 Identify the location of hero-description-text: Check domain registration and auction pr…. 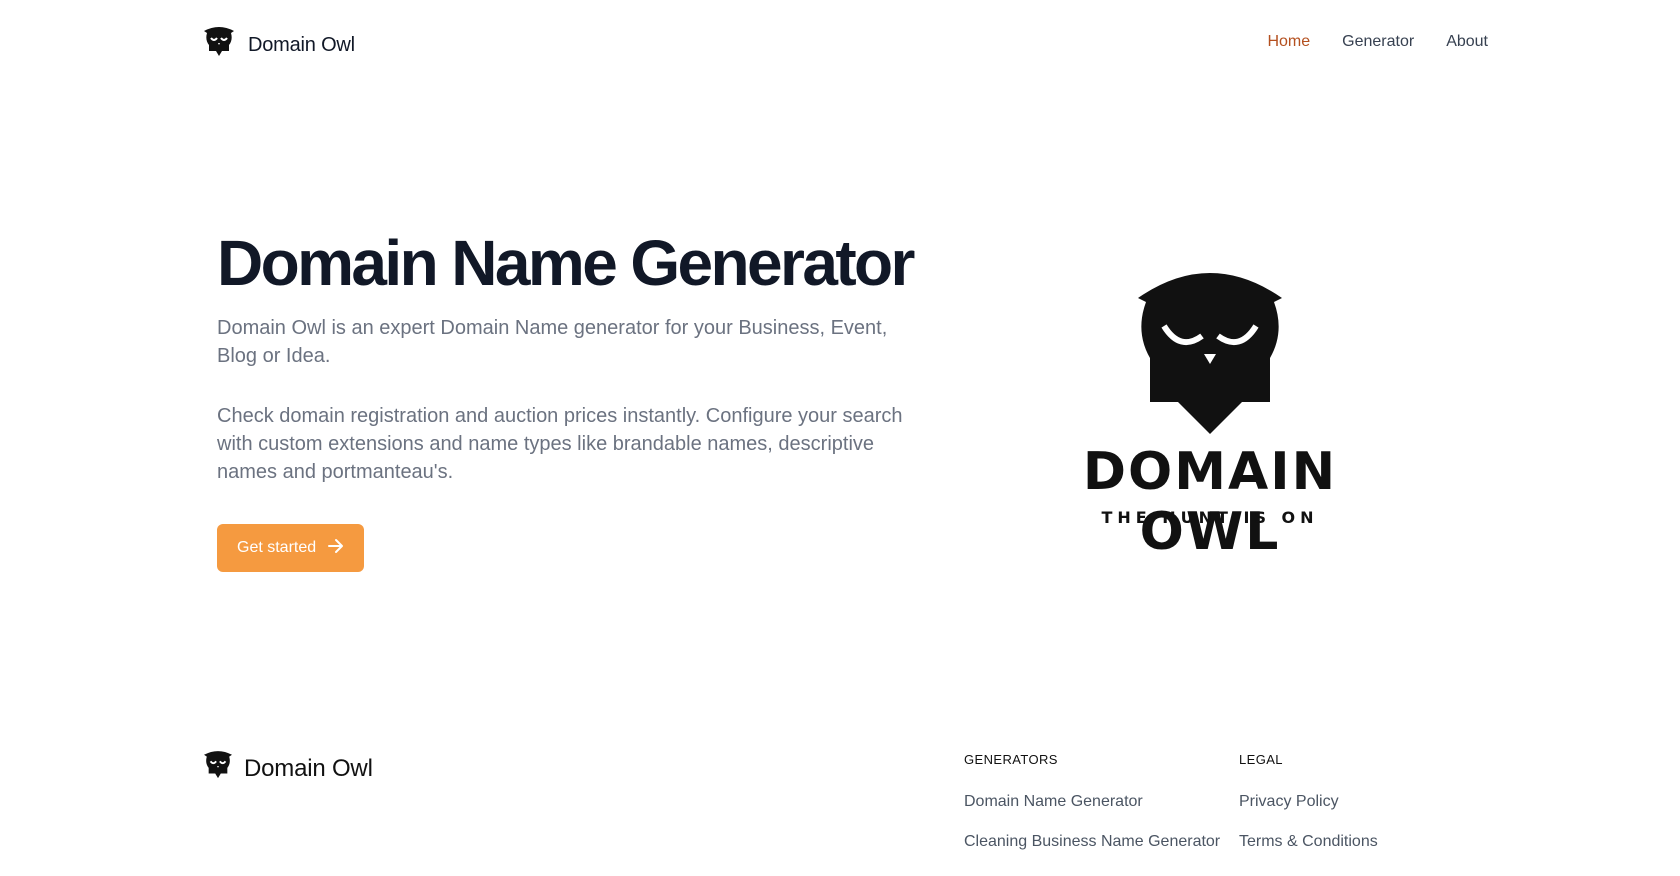
(560, 444).